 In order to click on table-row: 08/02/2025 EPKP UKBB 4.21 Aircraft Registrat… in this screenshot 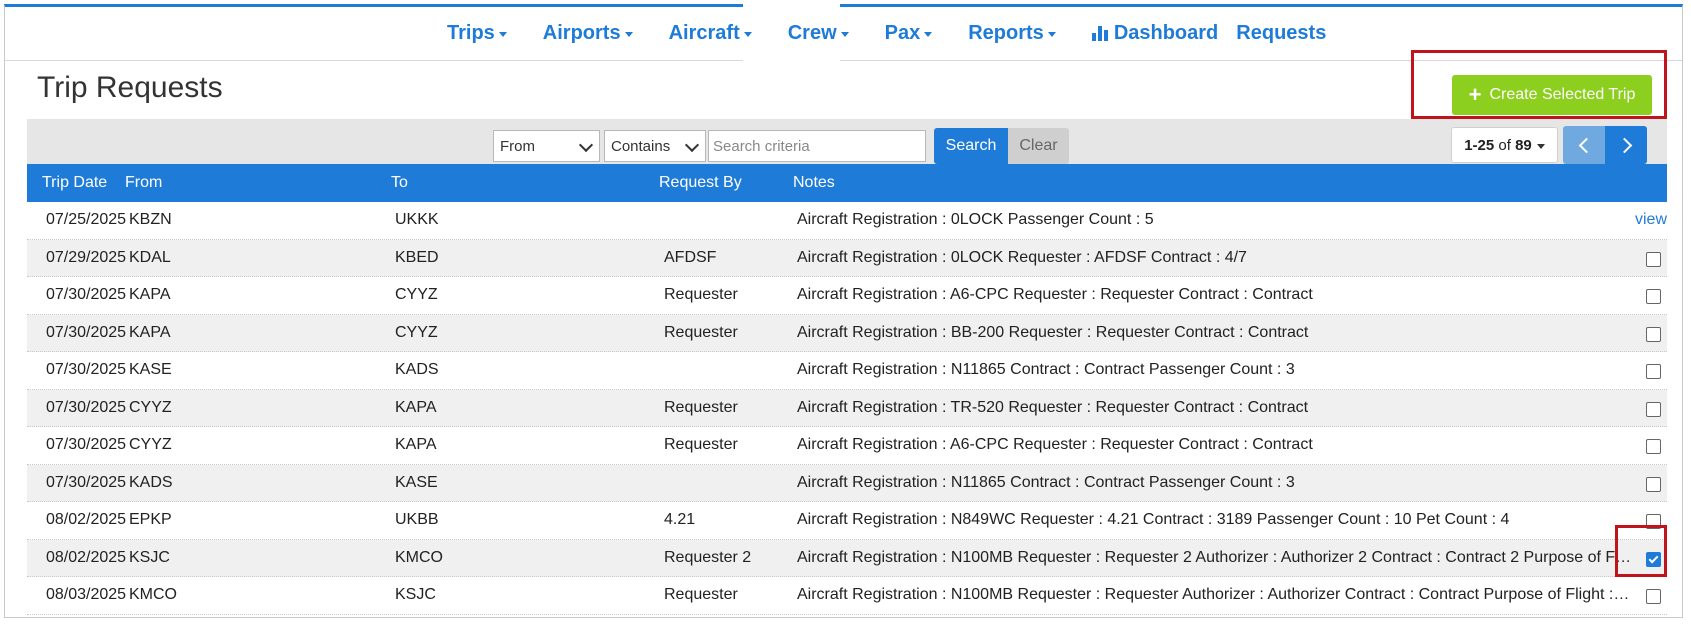, I will do `click(847, 521)`.